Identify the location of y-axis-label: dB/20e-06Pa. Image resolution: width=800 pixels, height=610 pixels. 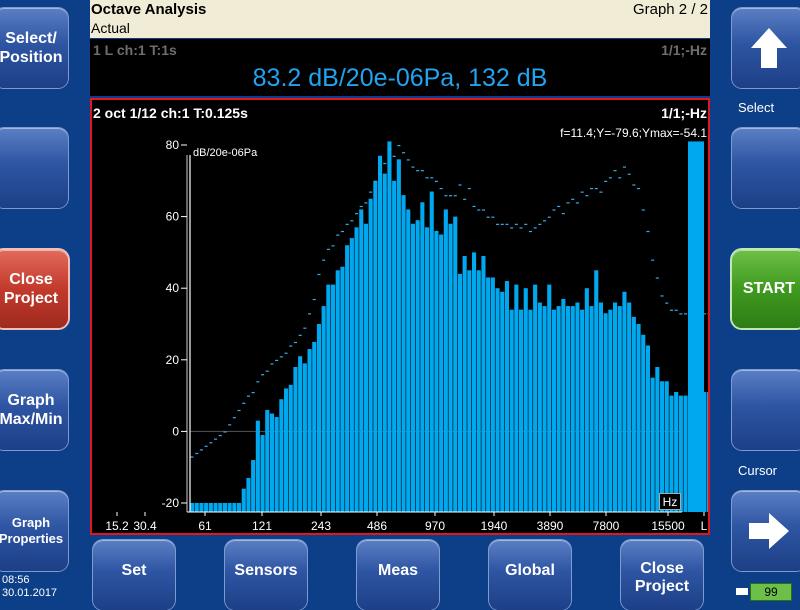
(225, 153).